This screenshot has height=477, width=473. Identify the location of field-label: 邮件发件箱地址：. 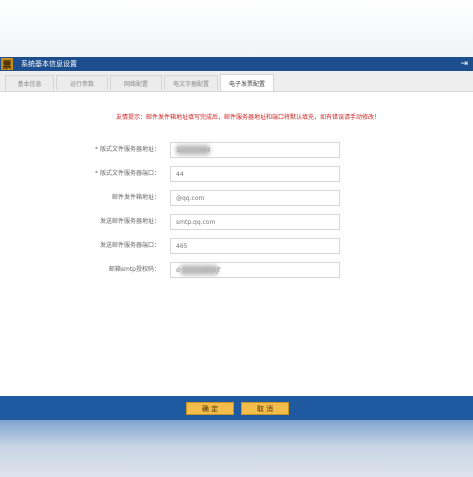
(135, 197).